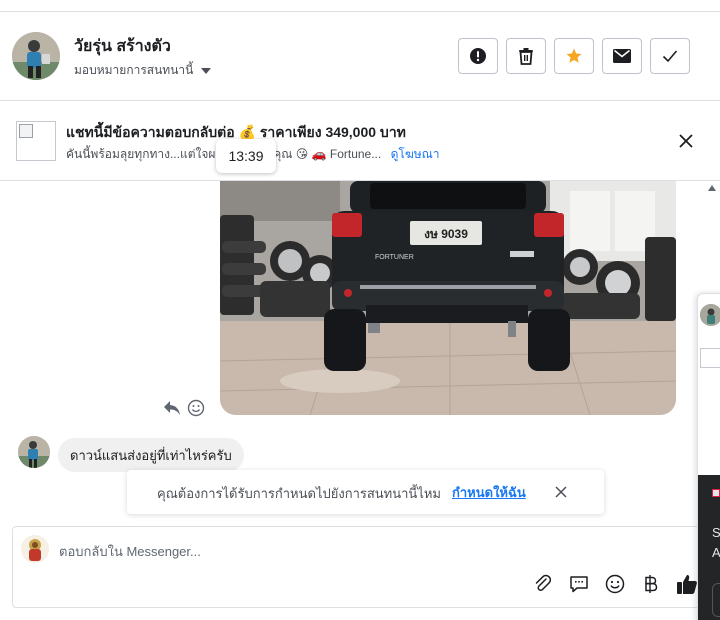 The height and width of the screenshot is (620, 720). Describe the element at coordinates (709, 547) in the screenshot. I see `side-panel-dark-section: S A` at that location.